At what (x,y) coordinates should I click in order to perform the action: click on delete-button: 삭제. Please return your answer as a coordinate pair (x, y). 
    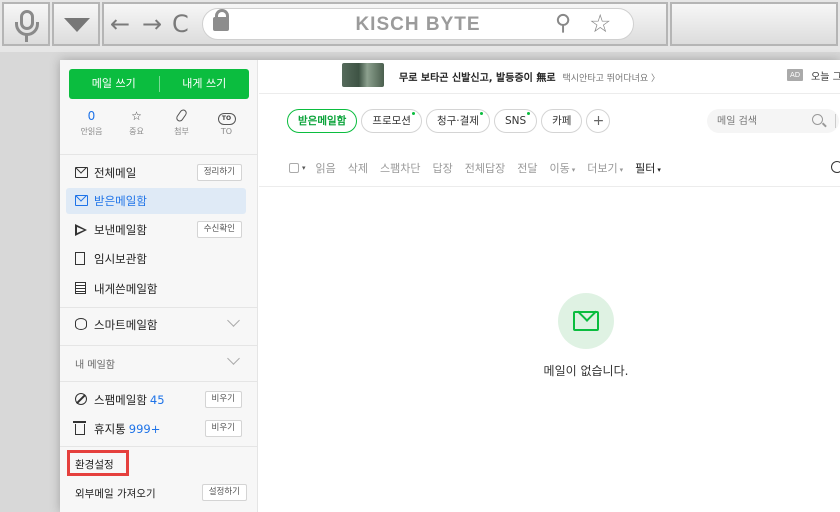
    Looking at the image, I should click on (358, 168).